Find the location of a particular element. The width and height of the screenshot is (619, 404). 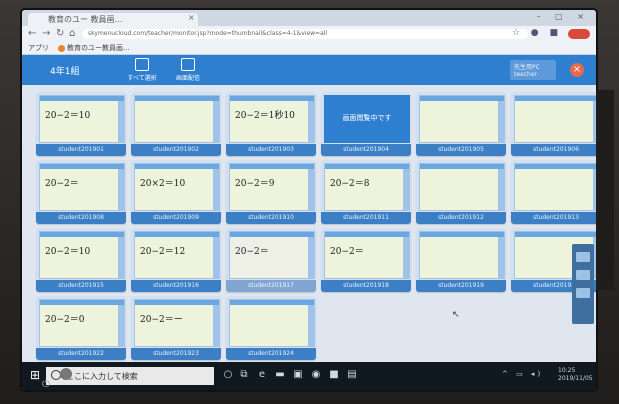

student-name-label: student201923 is located at coordinates (176, 354).